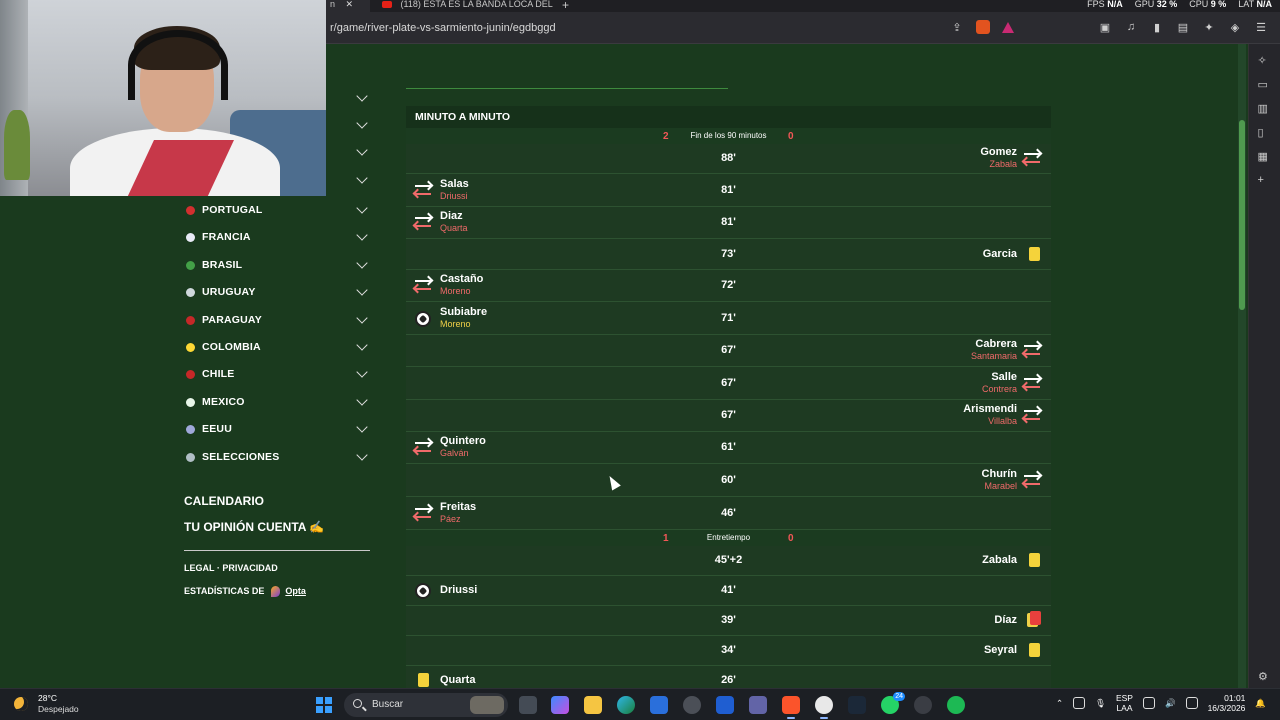 This screenshot has height=720, width=1280. Describe the element at coordinates (1209, 27) in the screenshot. I see `extensions-icon: ✦` at that location.